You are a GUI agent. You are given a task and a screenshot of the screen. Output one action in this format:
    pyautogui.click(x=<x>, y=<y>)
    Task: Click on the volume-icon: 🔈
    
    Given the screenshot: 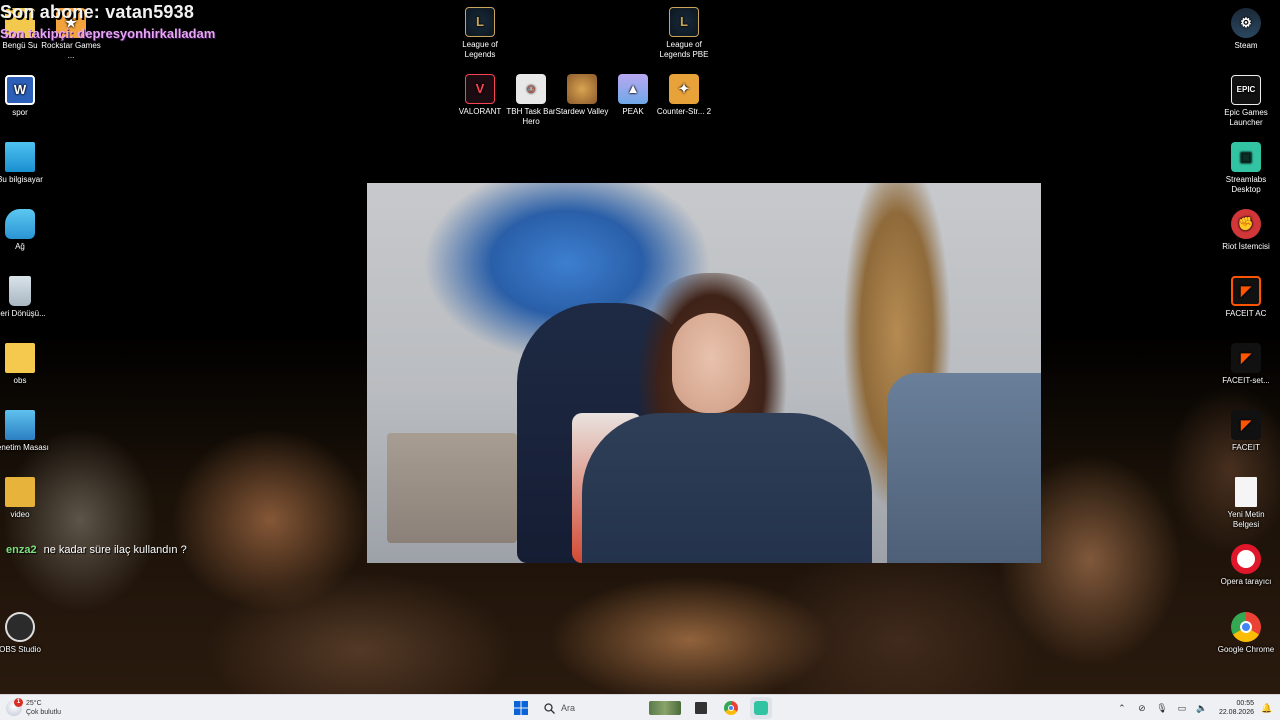 What is the action you would take?
    pyautogui.click(x=1202, y=708)
    